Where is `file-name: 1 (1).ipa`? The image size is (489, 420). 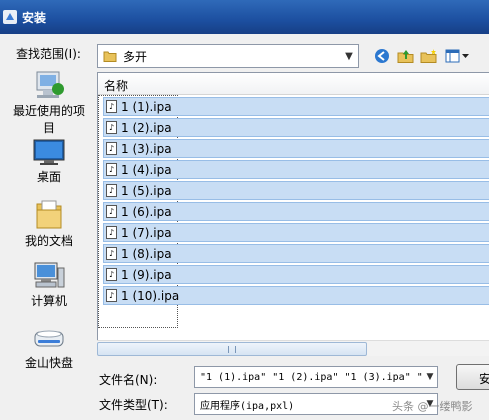 file-name: 1 (1).ipa is located at coordinates (146, 106).